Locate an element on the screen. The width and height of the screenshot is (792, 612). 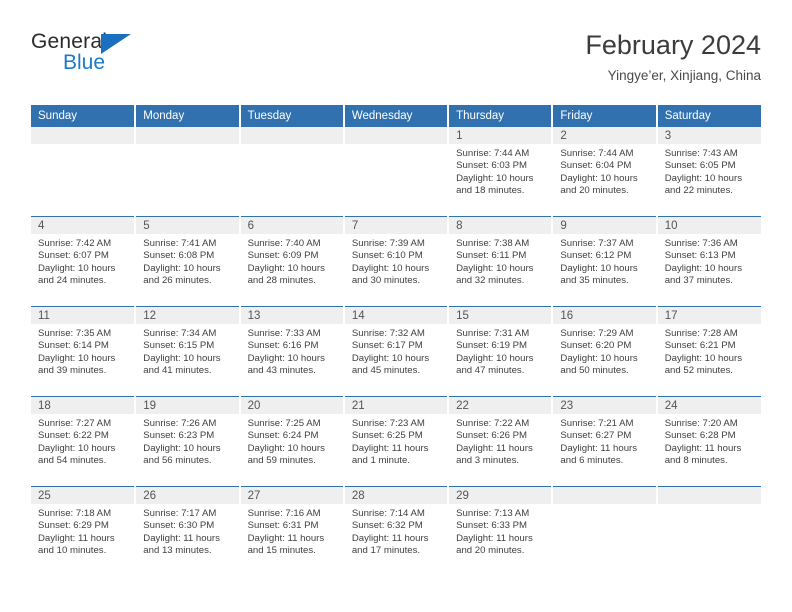
day-number: 15 is located at coordinates (500, 315).